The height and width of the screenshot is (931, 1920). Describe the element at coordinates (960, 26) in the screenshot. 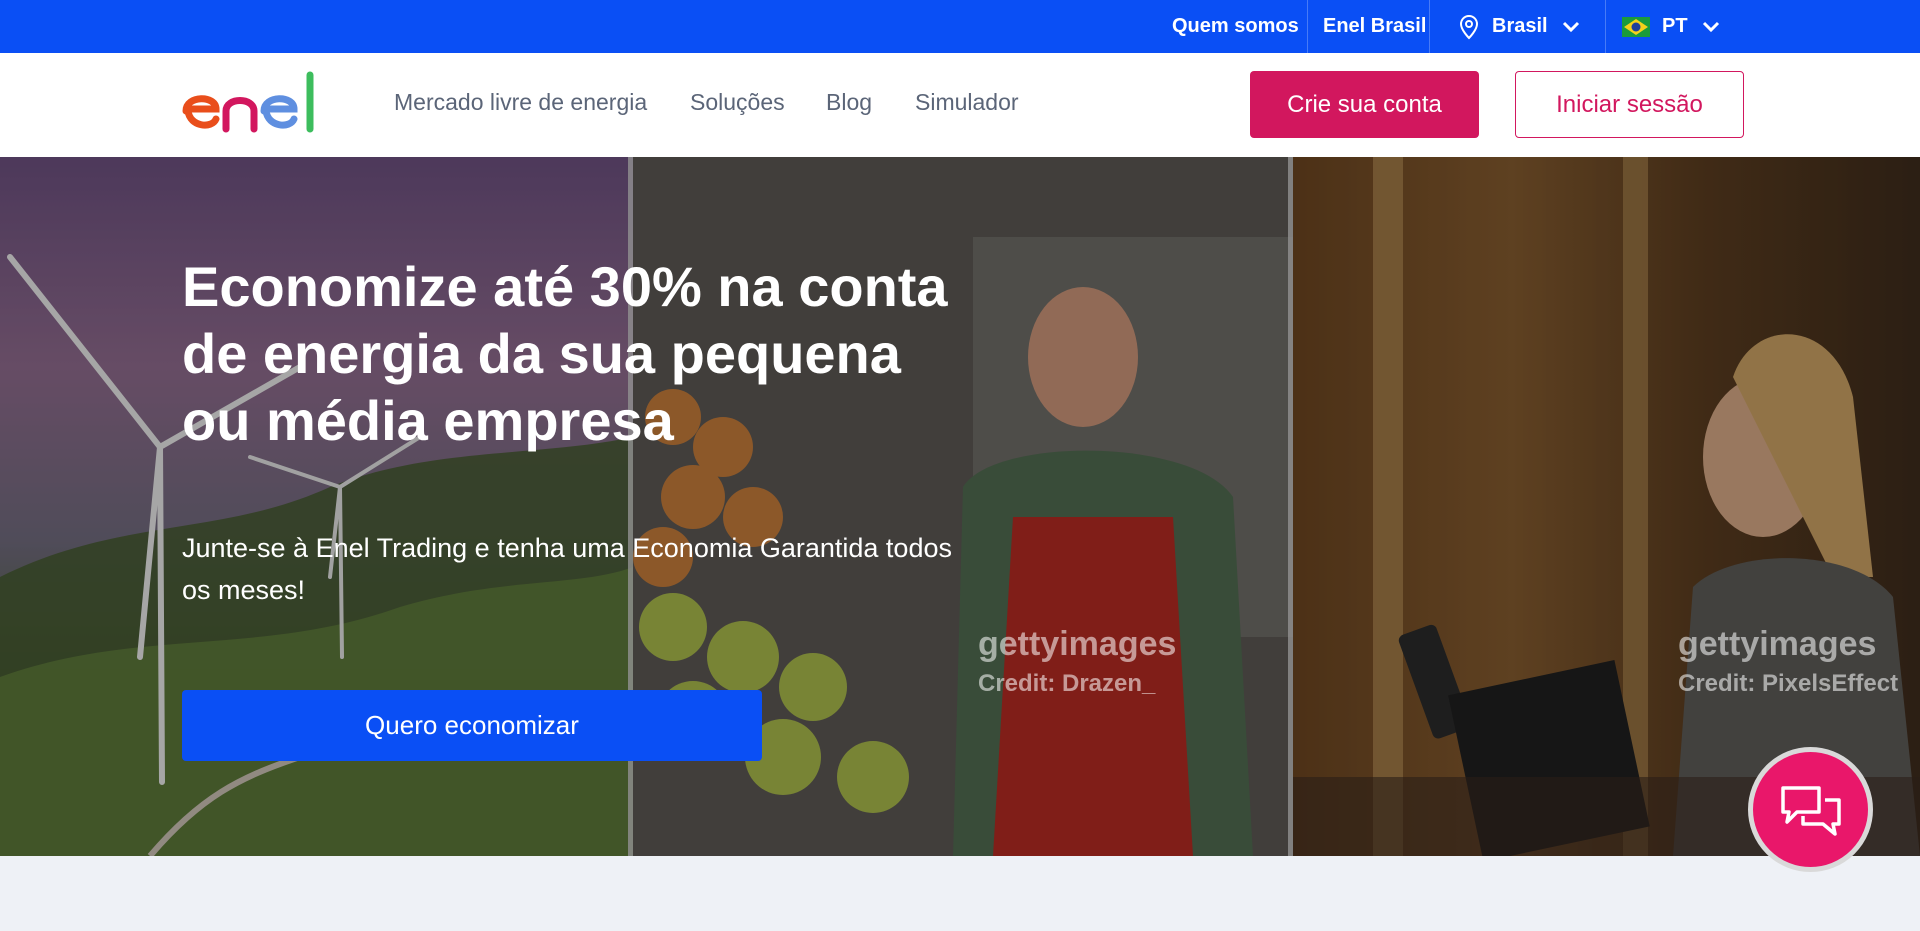

I see `top-utility-bar: Quem somos Enel Brasil Brasil PT` at that location.